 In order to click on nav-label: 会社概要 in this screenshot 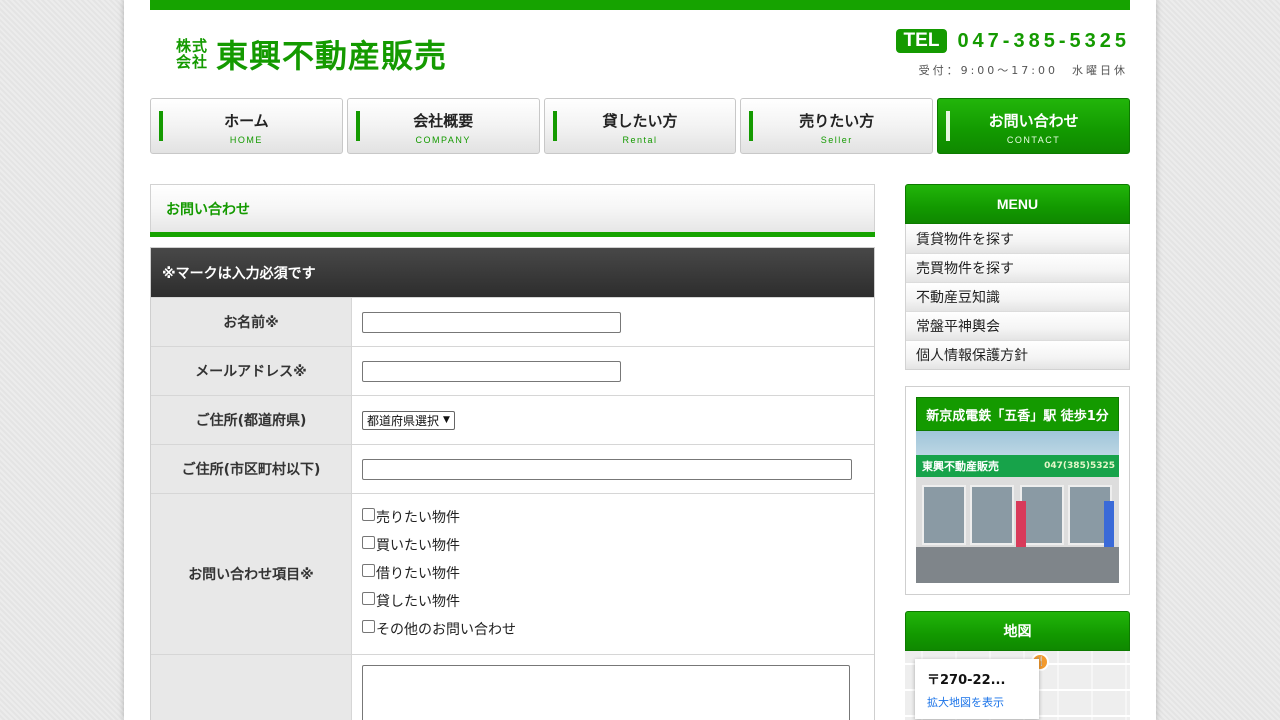, I will do `click(443, 120)`.